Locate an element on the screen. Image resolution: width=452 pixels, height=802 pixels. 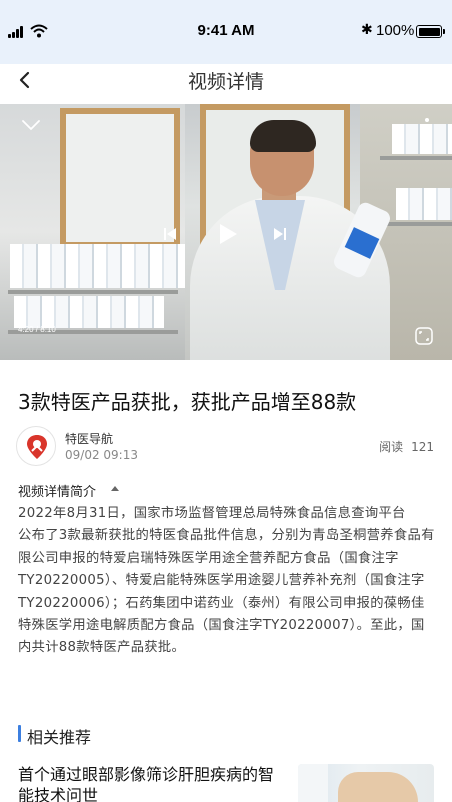
status-bar: 9:41 AM ✱ 100% is located at coordinates (226, 32).